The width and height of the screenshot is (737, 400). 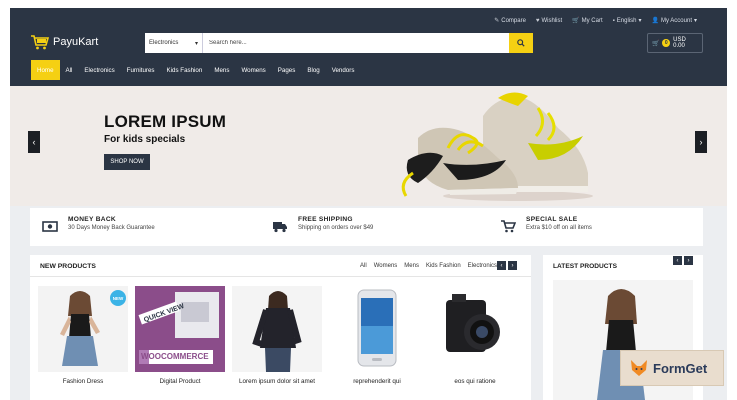 I want to click on latest-products-title: LATEST PRODUCTS, so click(x=585, y=266).